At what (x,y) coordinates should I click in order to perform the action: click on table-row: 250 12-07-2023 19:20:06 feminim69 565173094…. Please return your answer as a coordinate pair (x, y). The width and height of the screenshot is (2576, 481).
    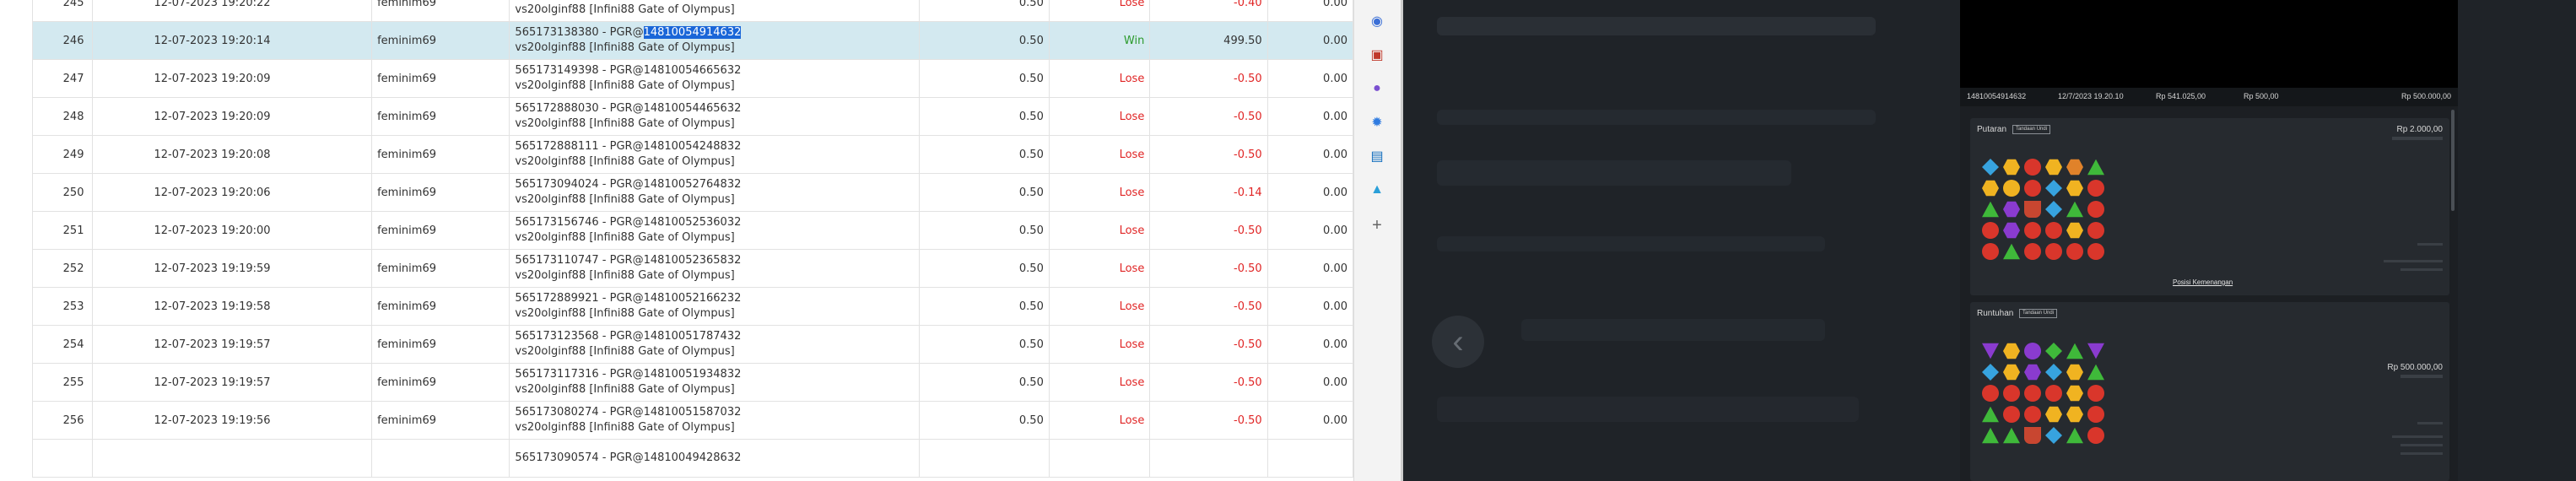
    Looking at the image, I should click on (692, 192).